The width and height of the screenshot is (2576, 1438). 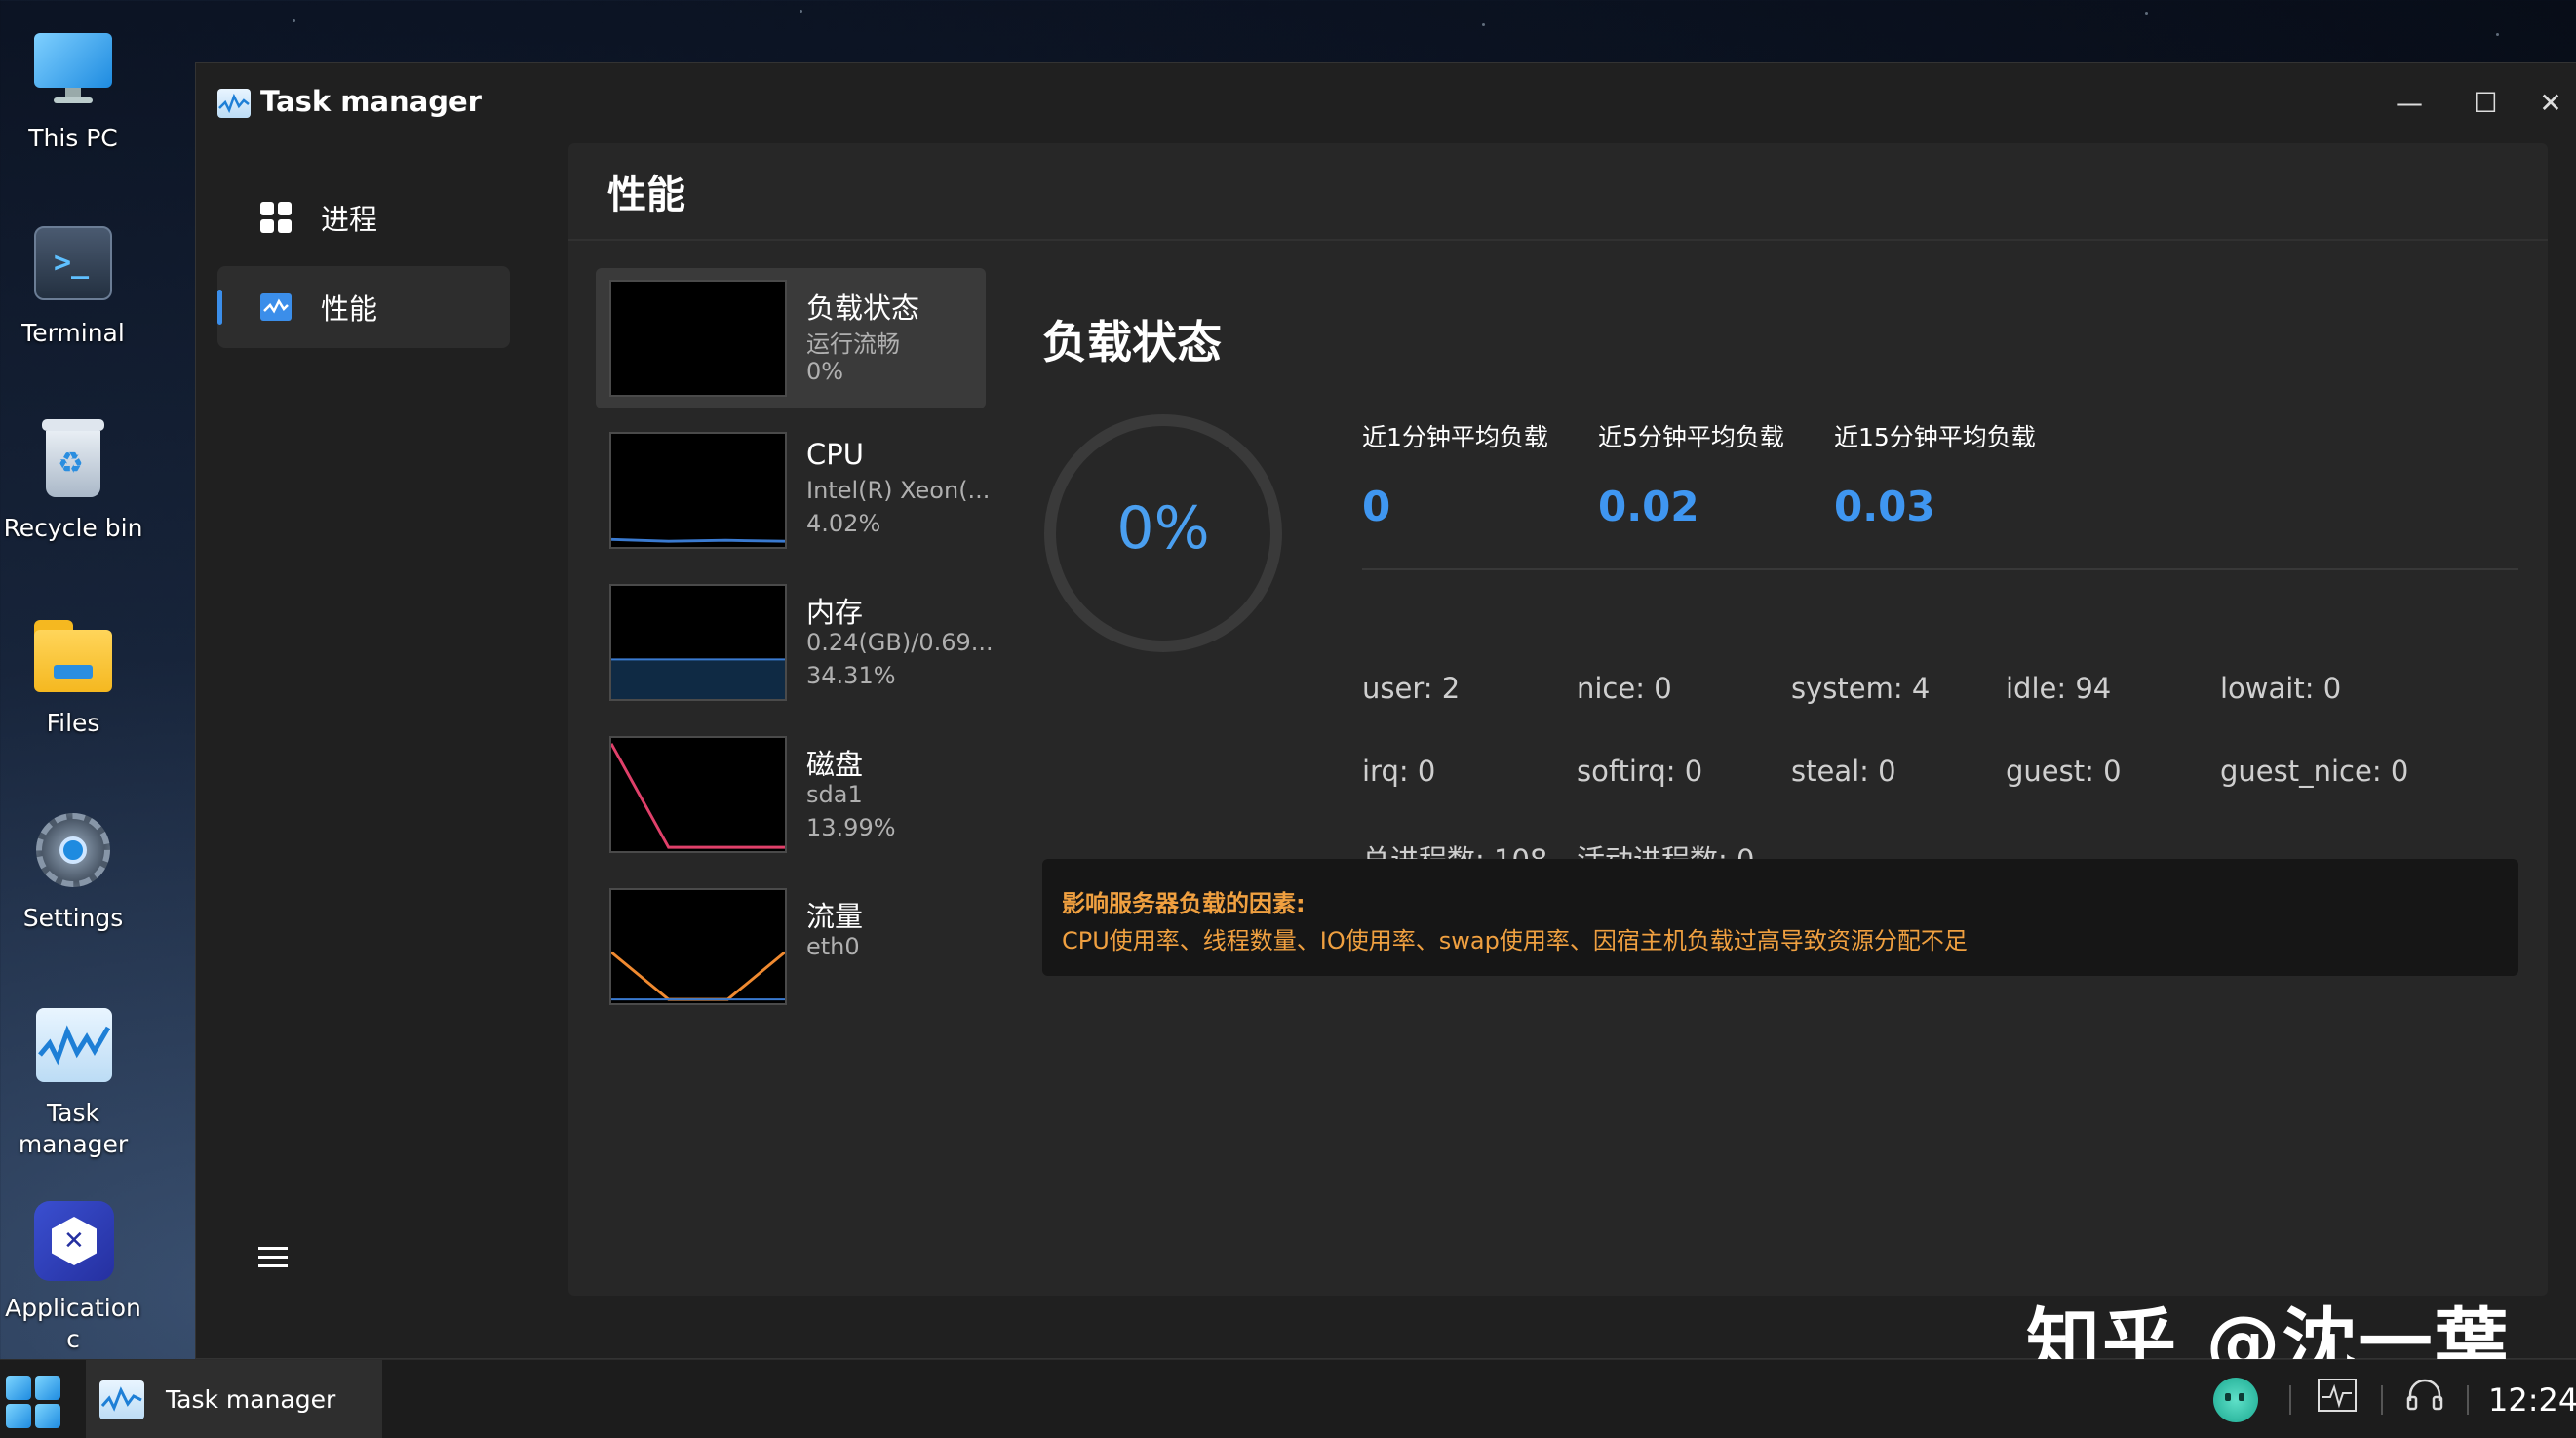 I want to click on stat-idle: idle: 94, so click(x=2059, y=688).